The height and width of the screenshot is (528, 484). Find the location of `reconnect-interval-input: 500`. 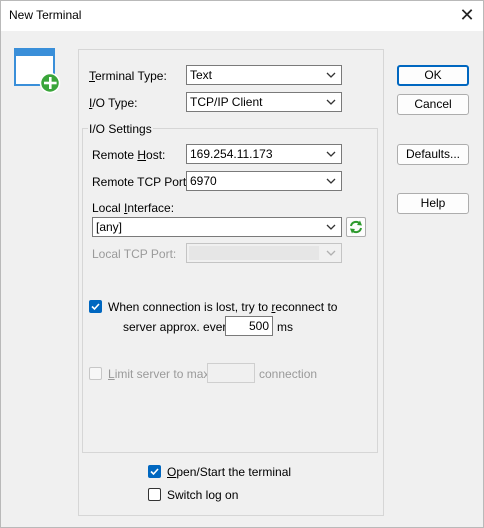

reconnect-interval-input: 500 is located at coordinates (249, 326).